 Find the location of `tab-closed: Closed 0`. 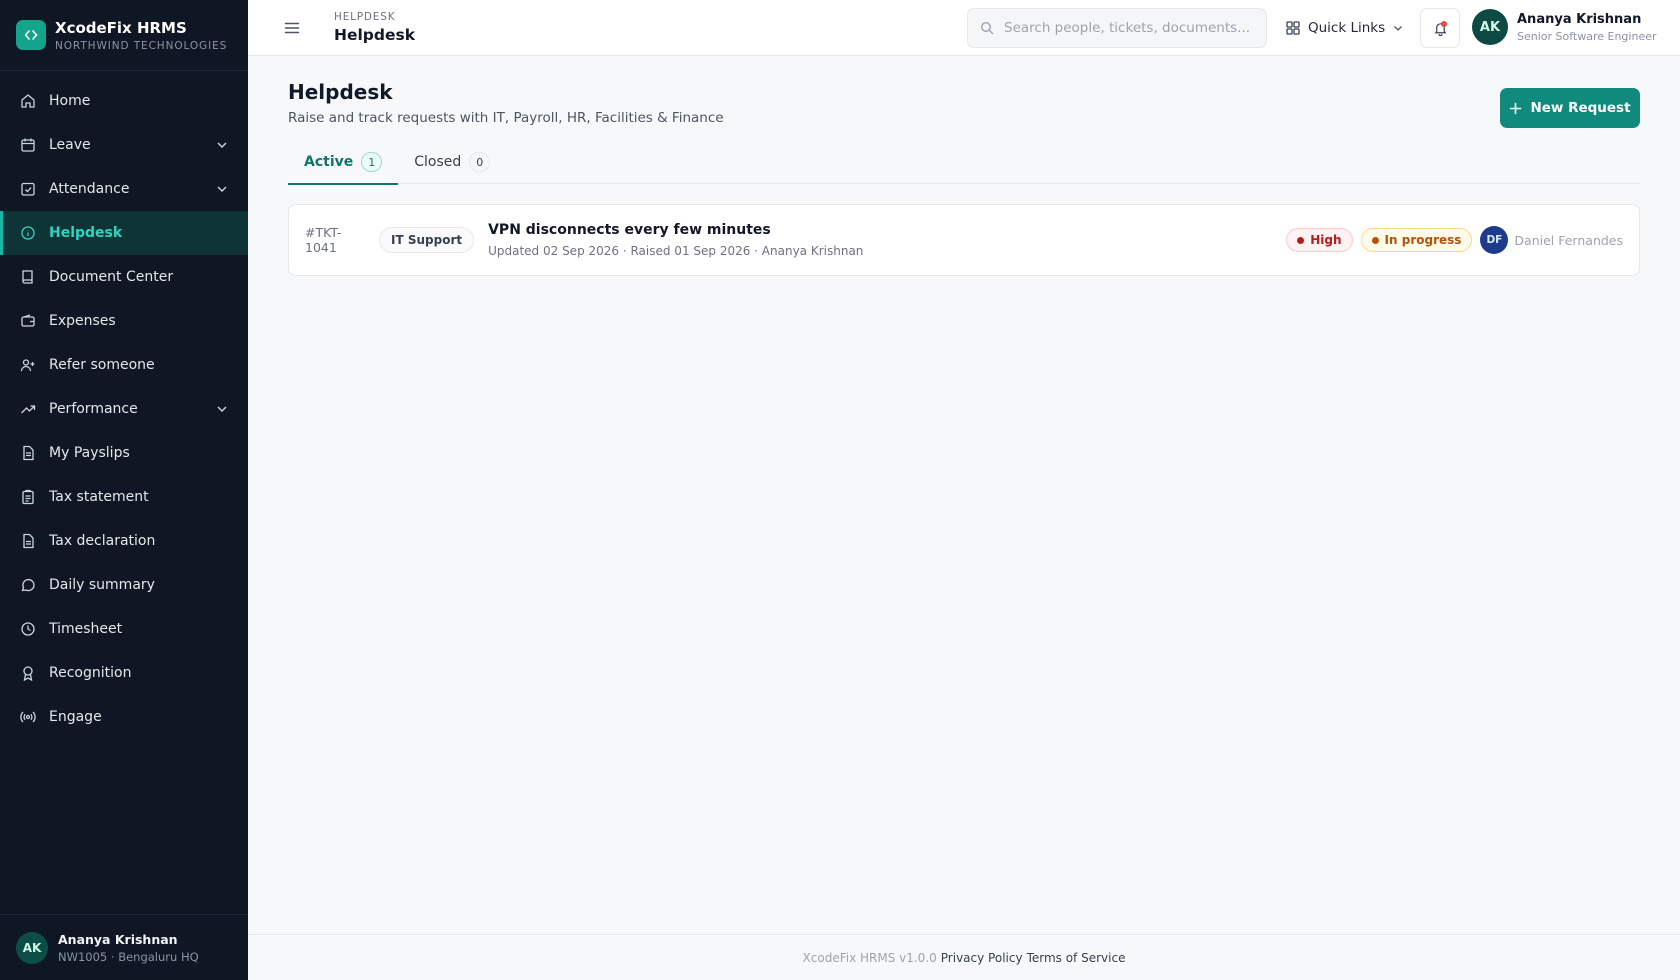

tab-closed: Closed 0 is located at coordinates (452, 162).